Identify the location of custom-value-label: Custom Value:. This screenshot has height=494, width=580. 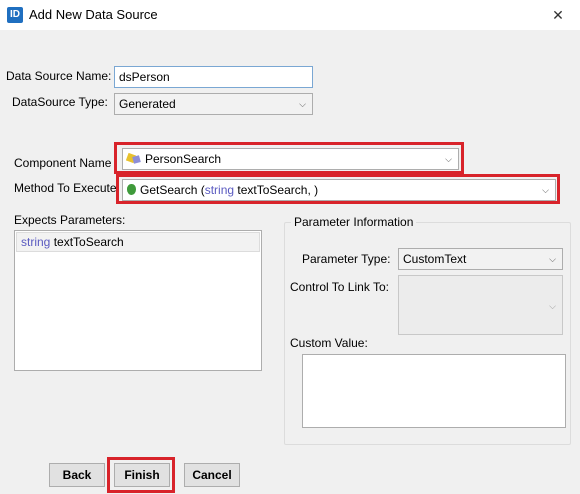
(329, 343).